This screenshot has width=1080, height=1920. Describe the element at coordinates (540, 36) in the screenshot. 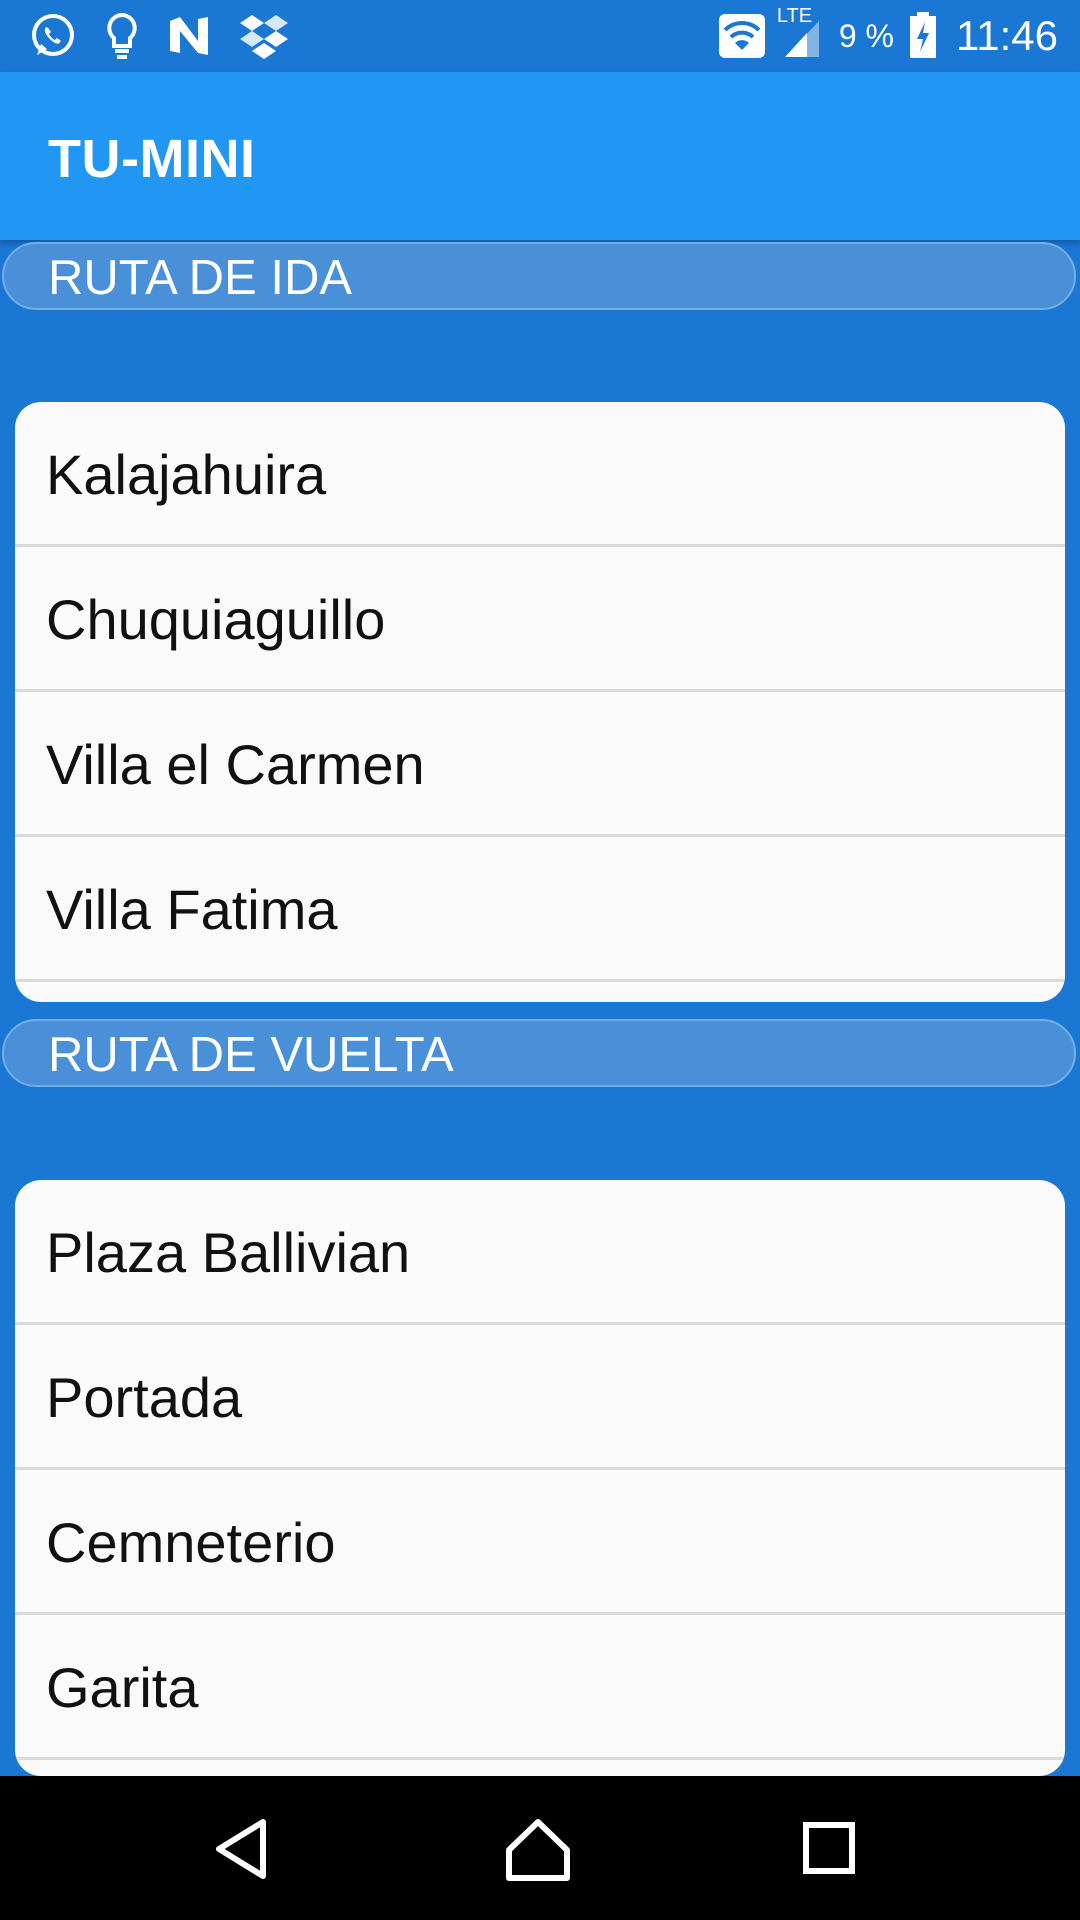

I see `status-bar: LTE 9 % 11:46` at that location.